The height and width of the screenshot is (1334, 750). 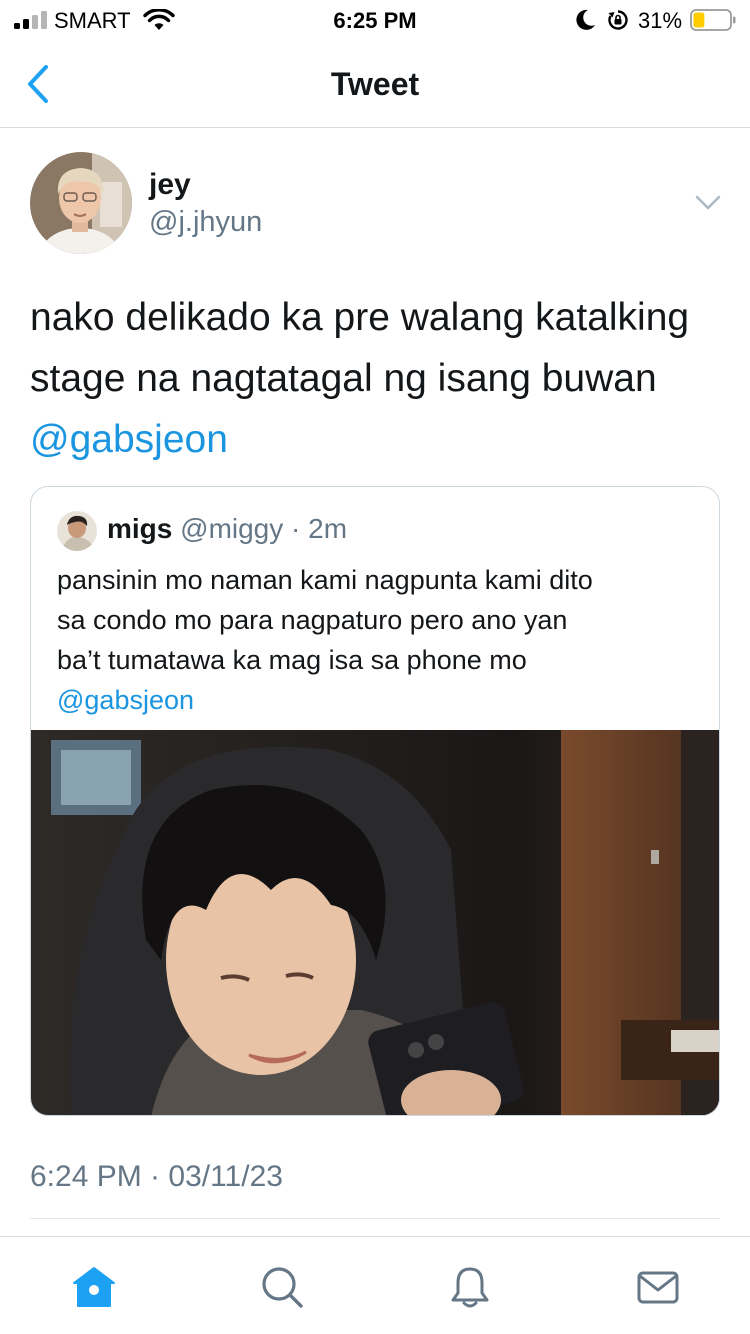 I want to click on home-icon, so click(x=94, y=1287).